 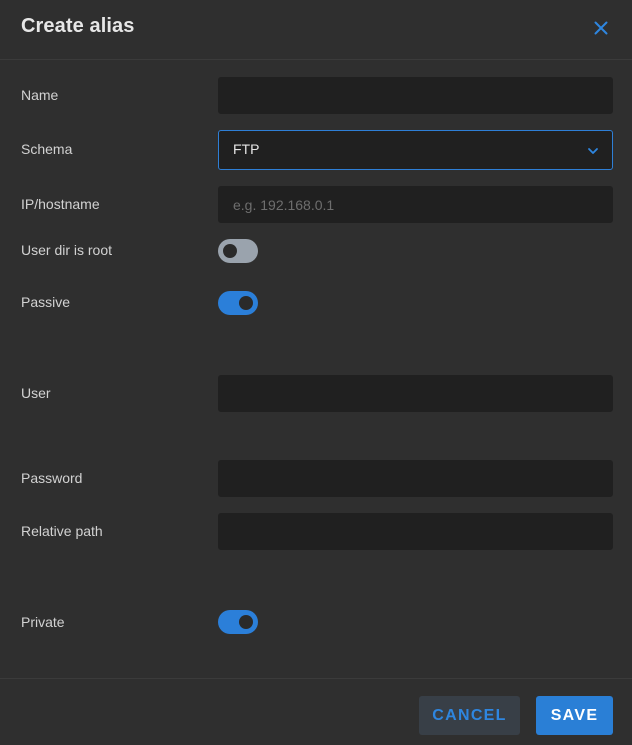 What do you see at coordinates (40, 95) in the screenshot?
I see `name-label: Name` at bounding box center [40, 95].